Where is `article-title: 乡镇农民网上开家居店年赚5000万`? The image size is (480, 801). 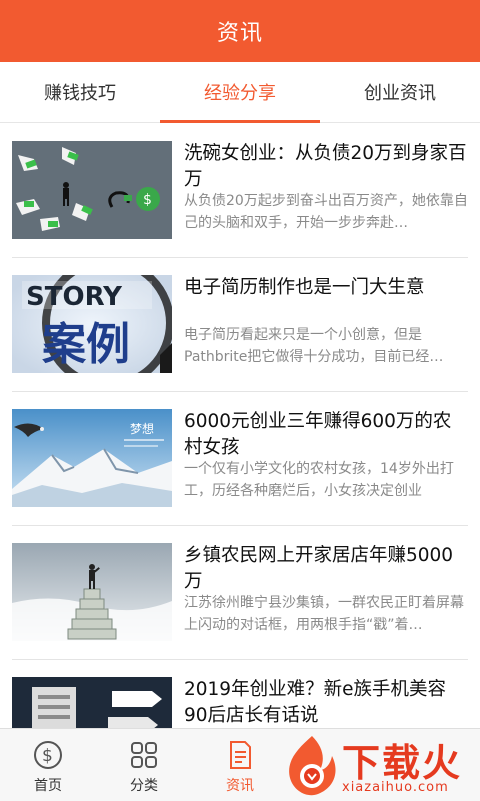 article-title: 乡镇农民网上开家居店年赚5000万 is located at coordinates (319, 568).